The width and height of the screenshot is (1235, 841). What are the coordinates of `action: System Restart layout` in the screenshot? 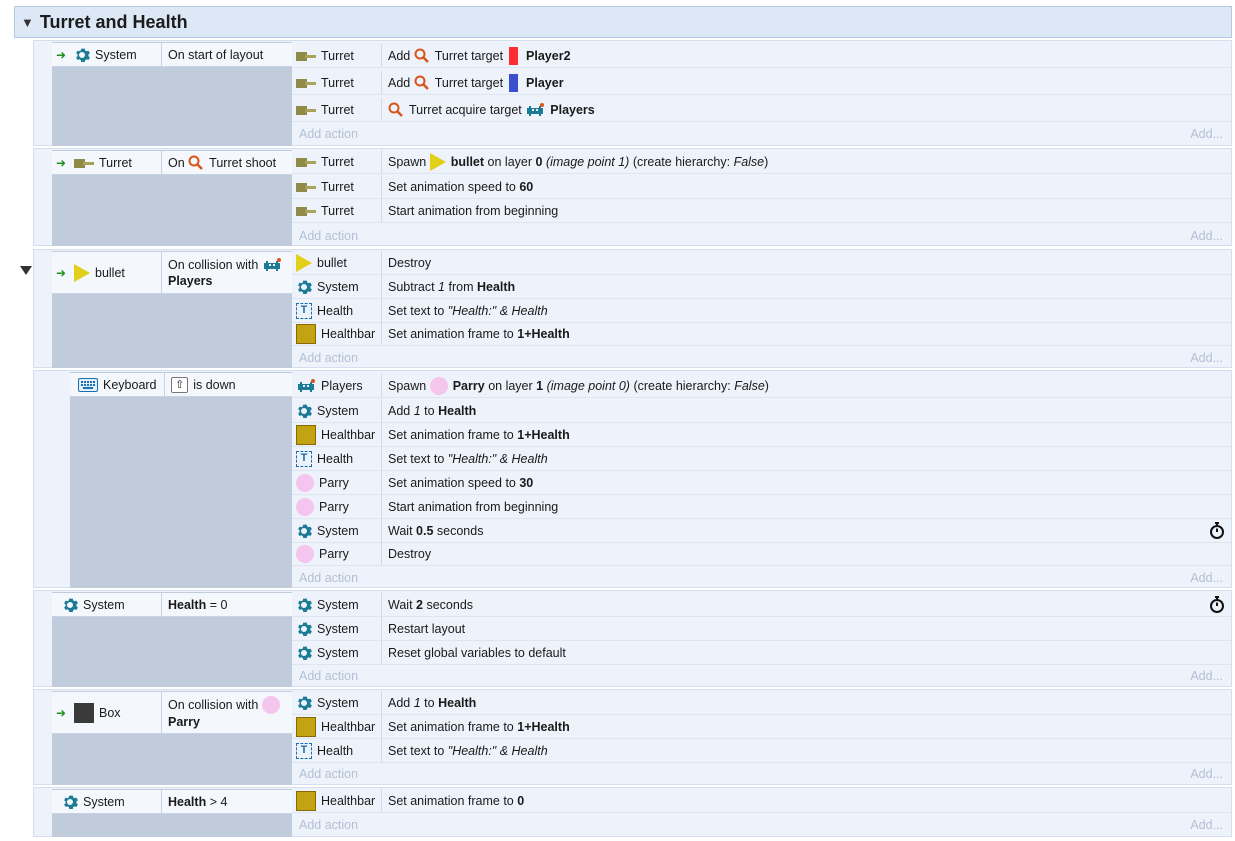 It's located at (761, 629).